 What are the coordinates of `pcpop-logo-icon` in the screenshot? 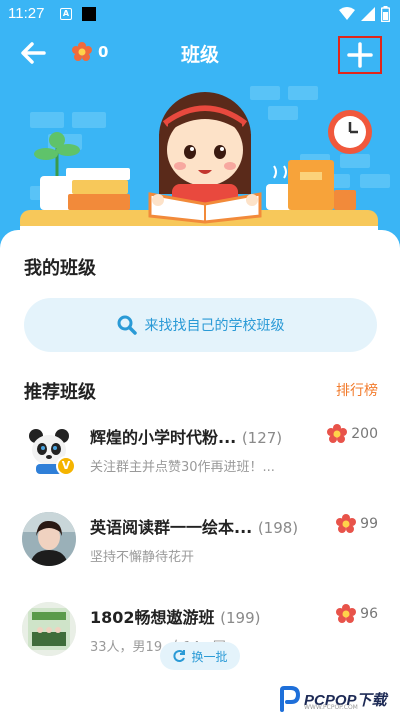 It's located at (290, 699).